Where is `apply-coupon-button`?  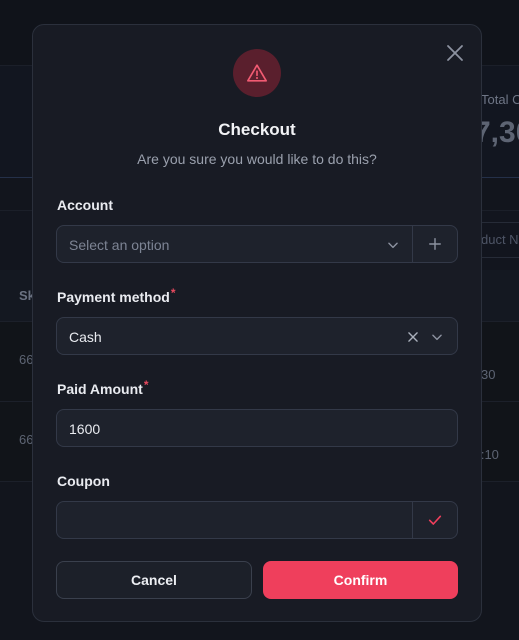 apply-coupon-button is located at coordinates (435, 520).